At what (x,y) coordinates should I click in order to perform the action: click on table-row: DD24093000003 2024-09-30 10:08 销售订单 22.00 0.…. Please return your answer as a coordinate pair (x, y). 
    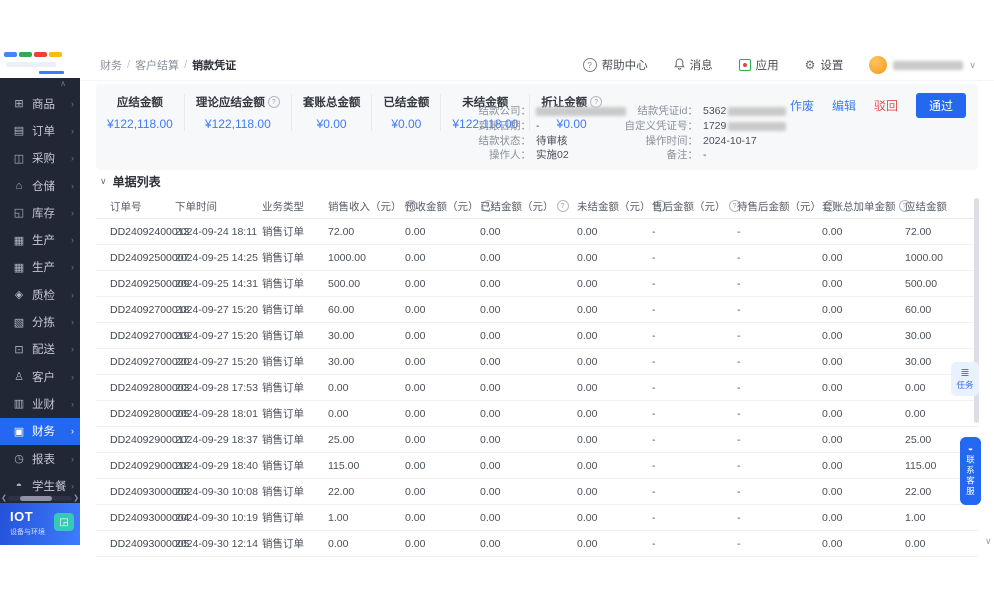
    Looking at the image, I should click on (537, 492).